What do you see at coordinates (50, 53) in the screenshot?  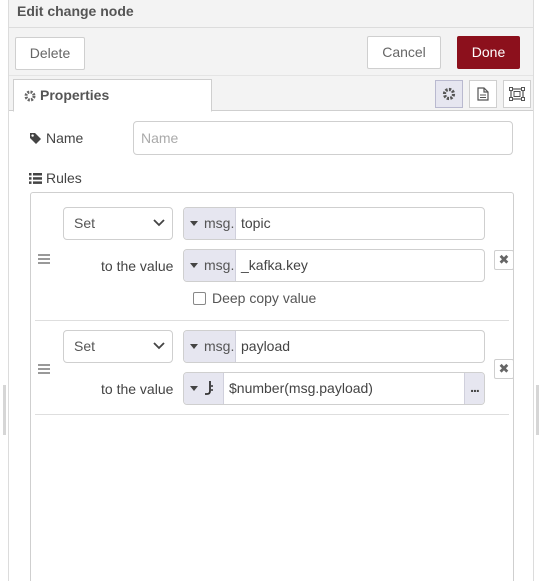 I see `delete-button: Delete` at bounding box center [50, 53].